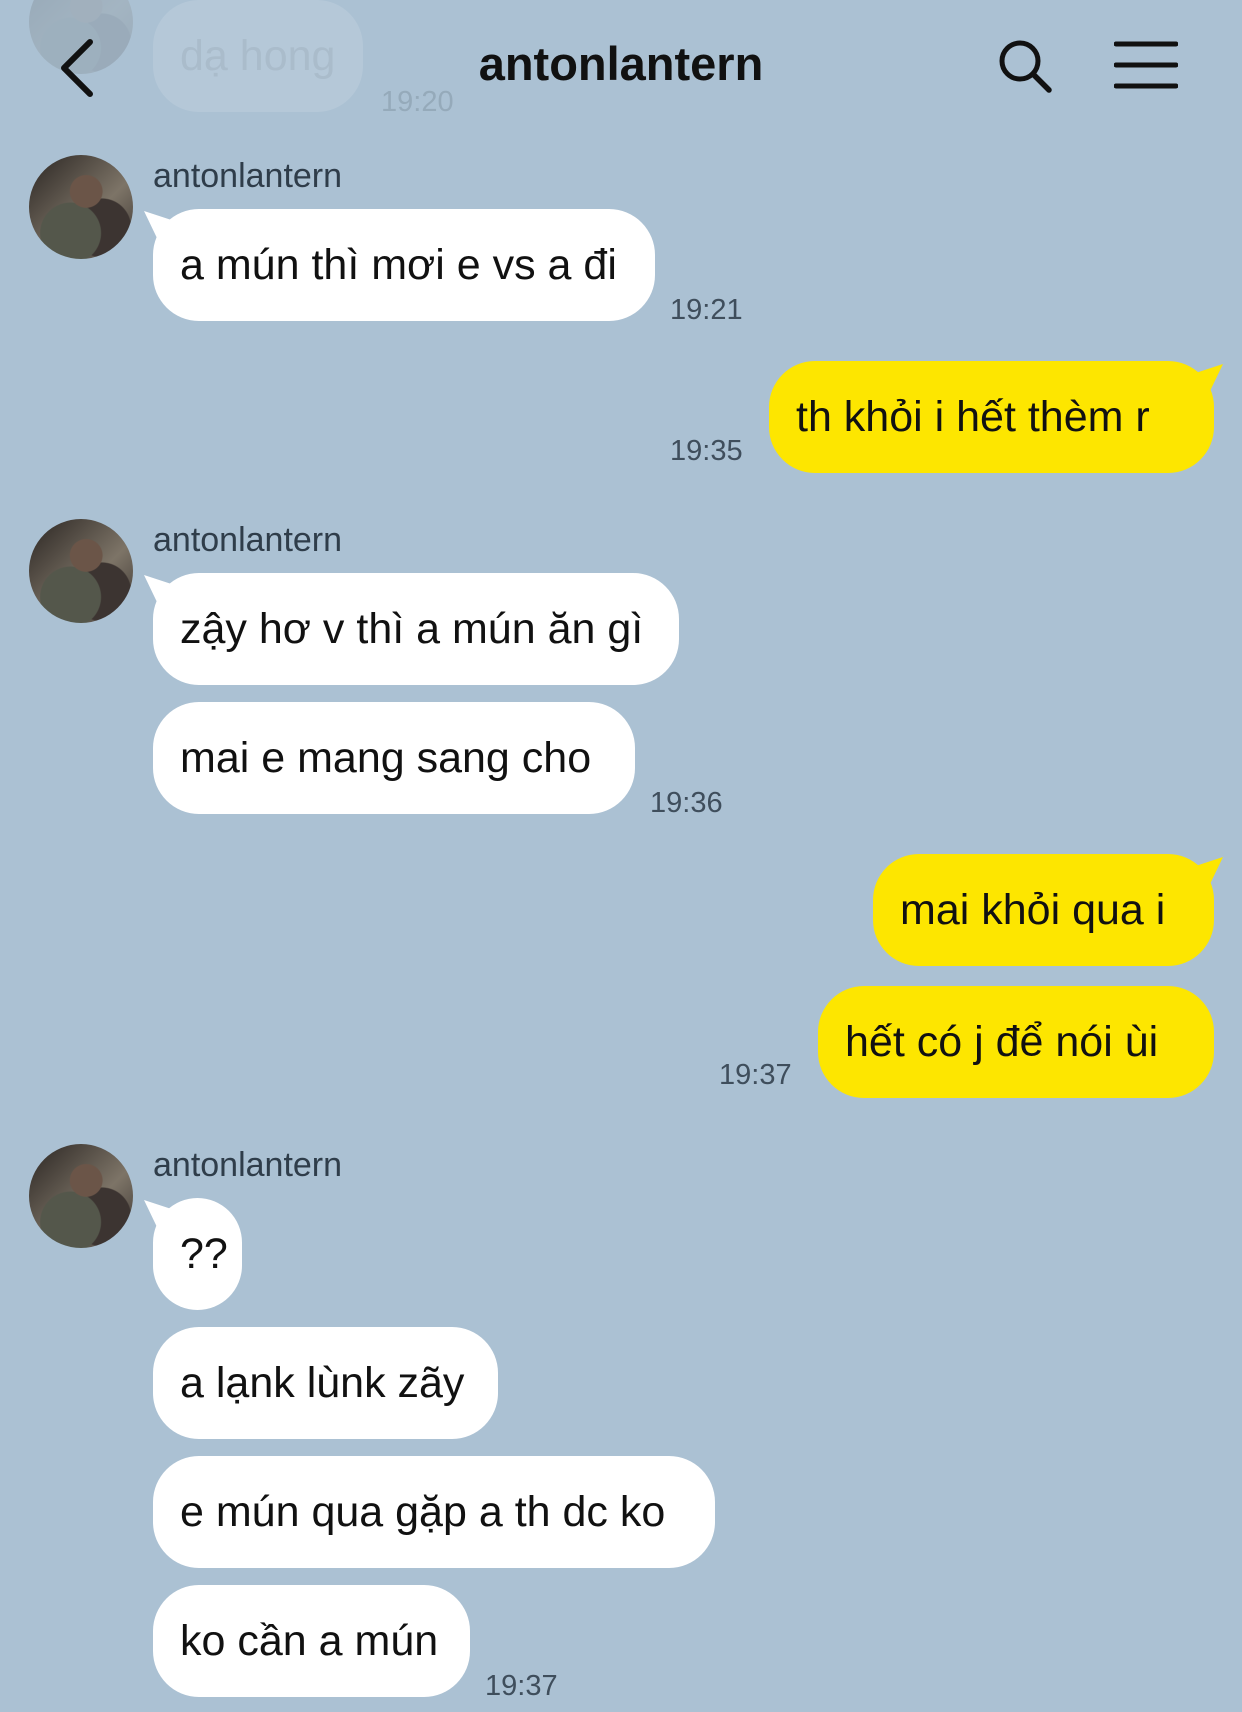  Describe the element at coordinates (991, 417) in the screenshot. I see `message-bubble: th khỏi i hết thèm r` at that location.